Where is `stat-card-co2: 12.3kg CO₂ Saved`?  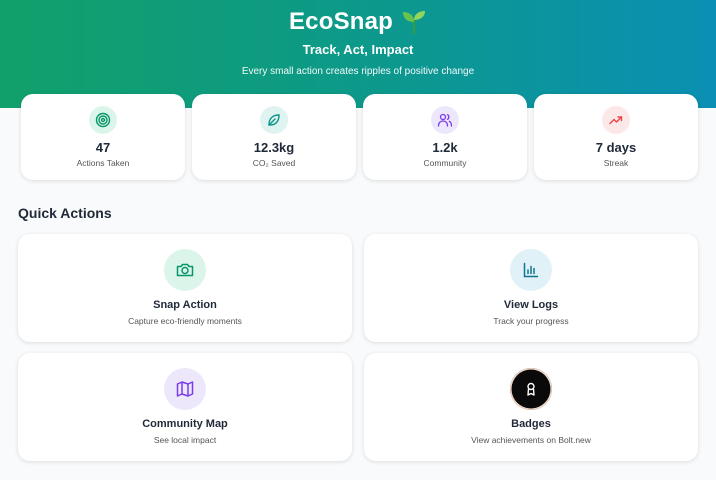
stat-card-co2: 12.3kg CO₂ Saved is located at coordinates (274, 137).